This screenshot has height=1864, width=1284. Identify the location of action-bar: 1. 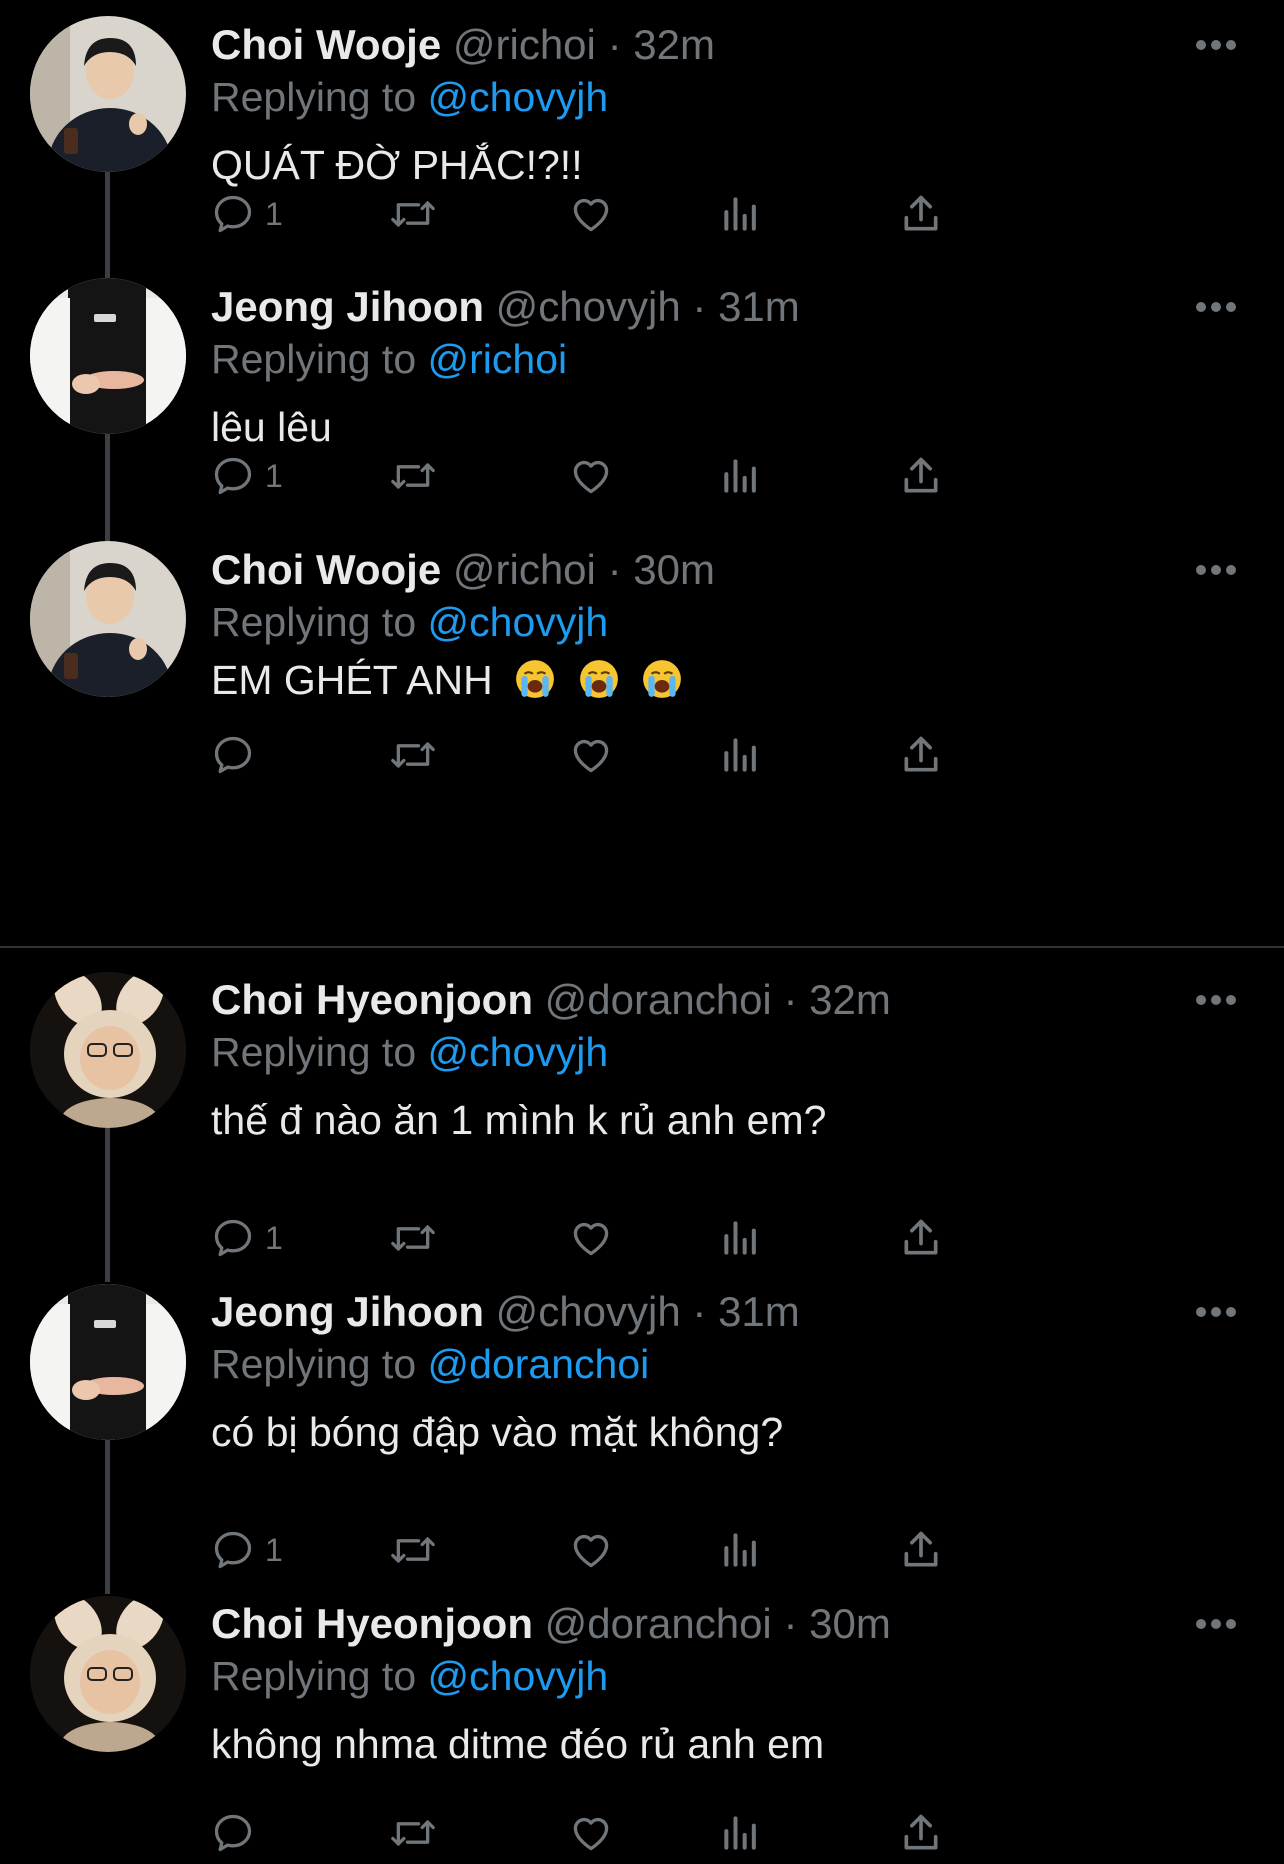
(676, 214).